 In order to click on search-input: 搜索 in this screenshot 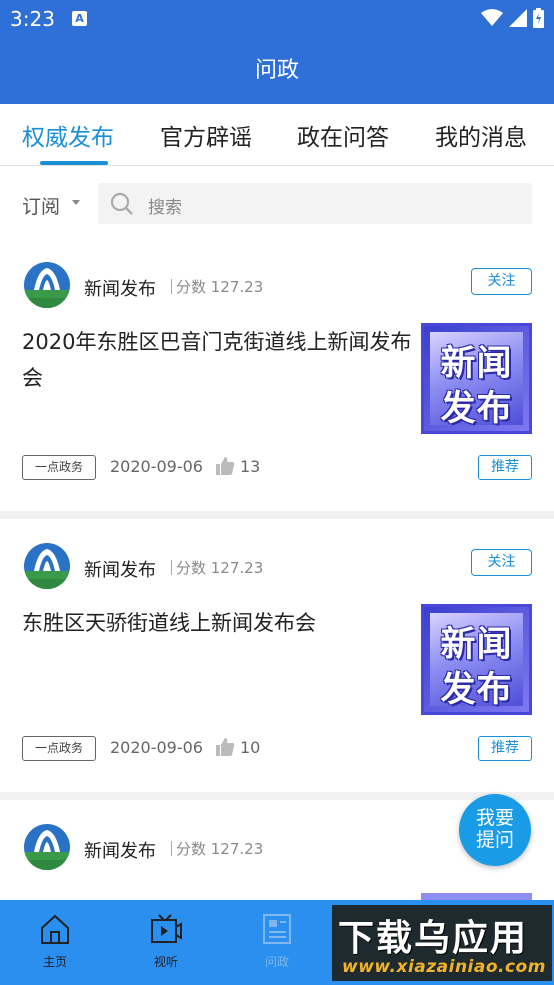, I will do `click(315, 203)`.